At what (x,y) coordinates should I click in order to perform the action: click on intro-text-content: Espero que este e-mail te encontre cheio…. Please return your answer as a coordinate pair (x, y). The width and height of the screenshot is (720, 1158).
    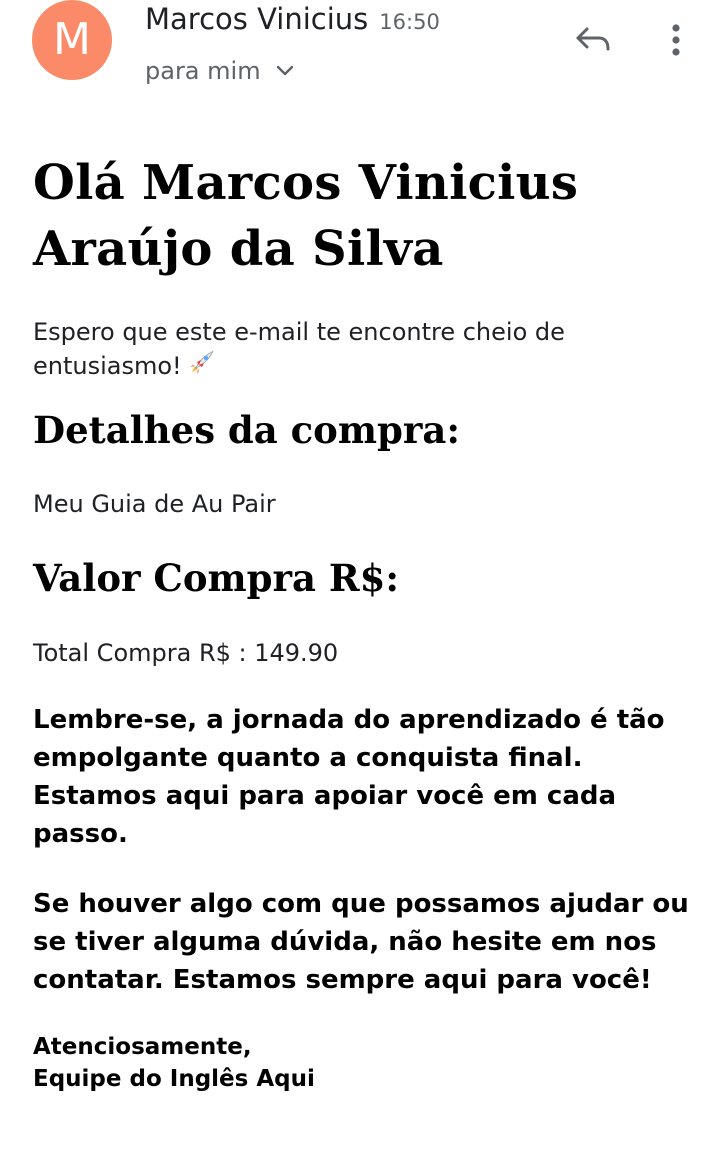
    Looking at the image, I should click on (299, 349).